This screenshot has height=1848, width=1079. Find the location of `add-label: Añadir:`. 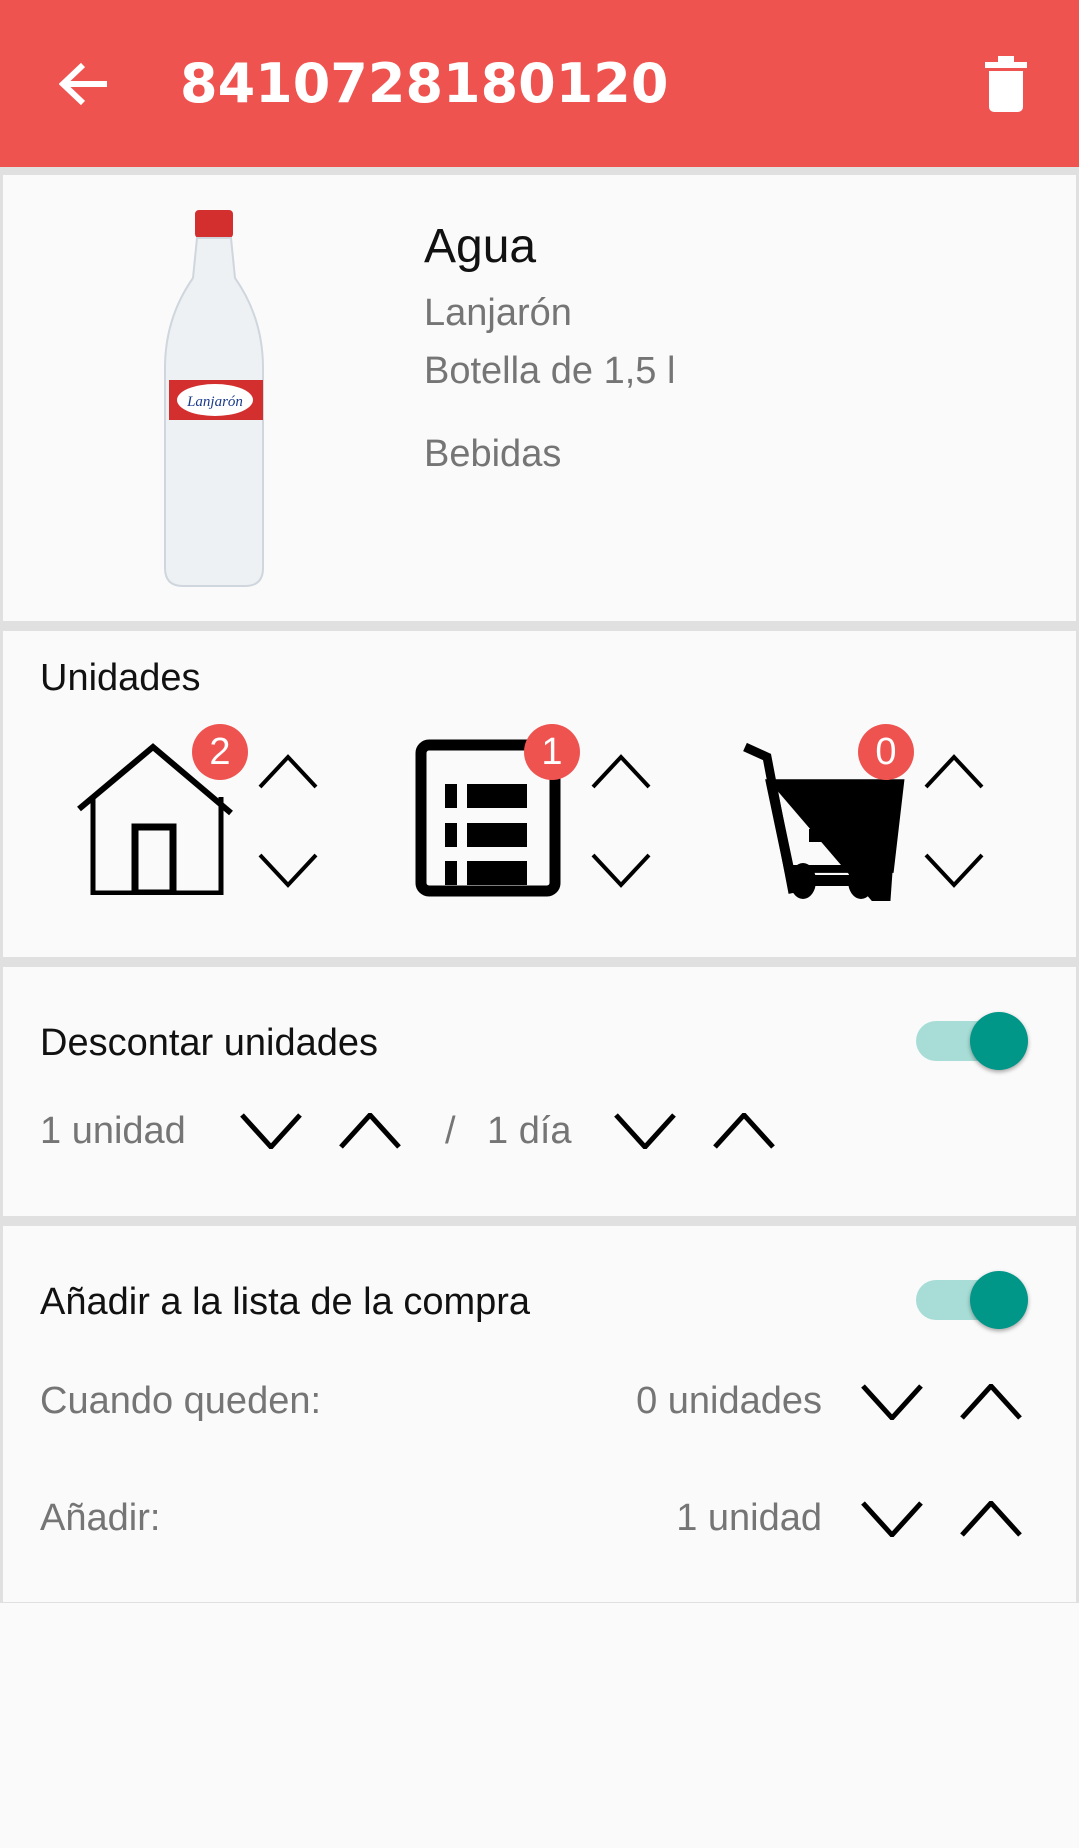

add-label: Añadir: is located at coordinates (100, 1518).